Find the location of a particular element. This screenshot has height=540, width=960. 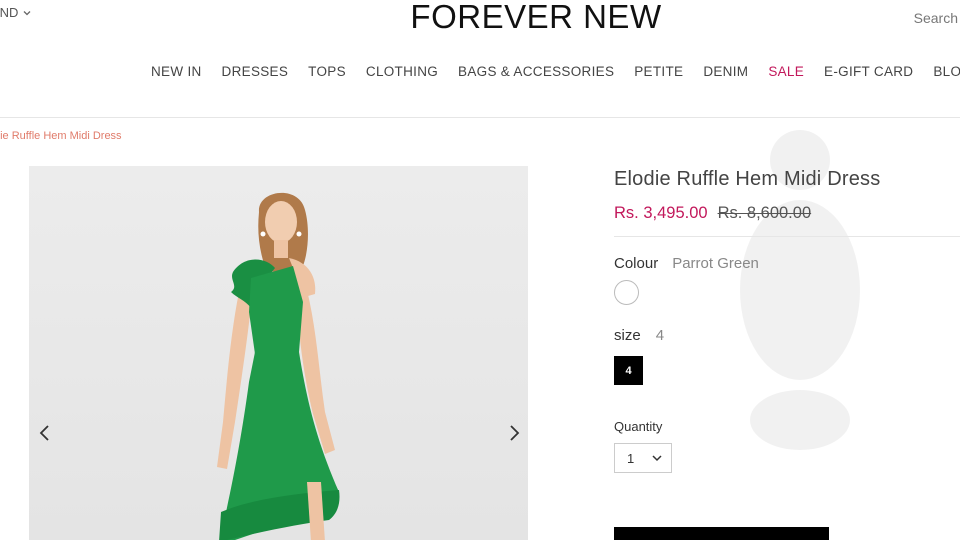

quantity-value: 1 is located at coordinates (631, 458).